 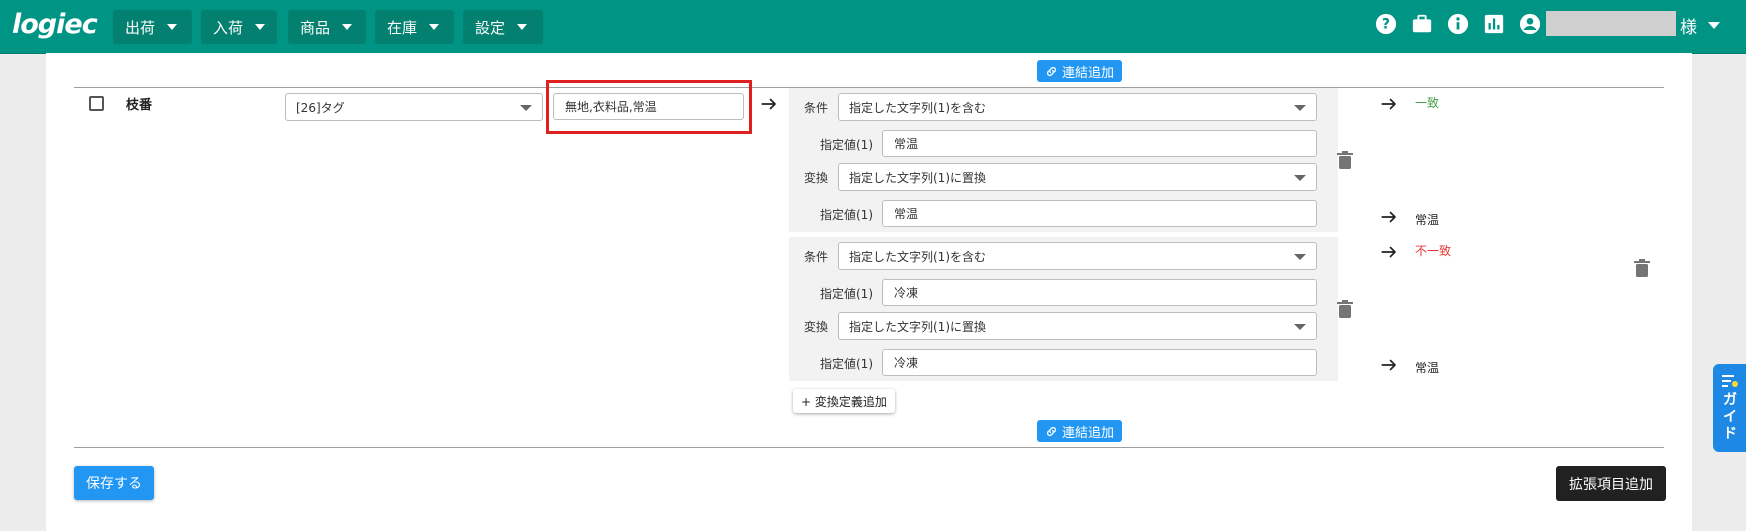 I want to click on match-result-label: 一致, so click(x=1427, y=103).